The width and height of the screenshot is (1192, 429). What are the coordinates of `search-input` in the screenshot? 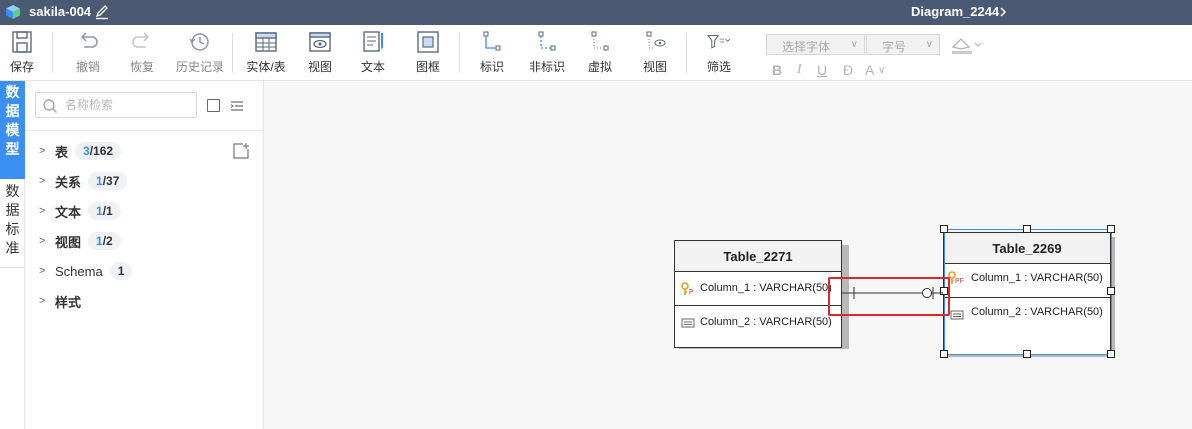 It's located at (127, 105).